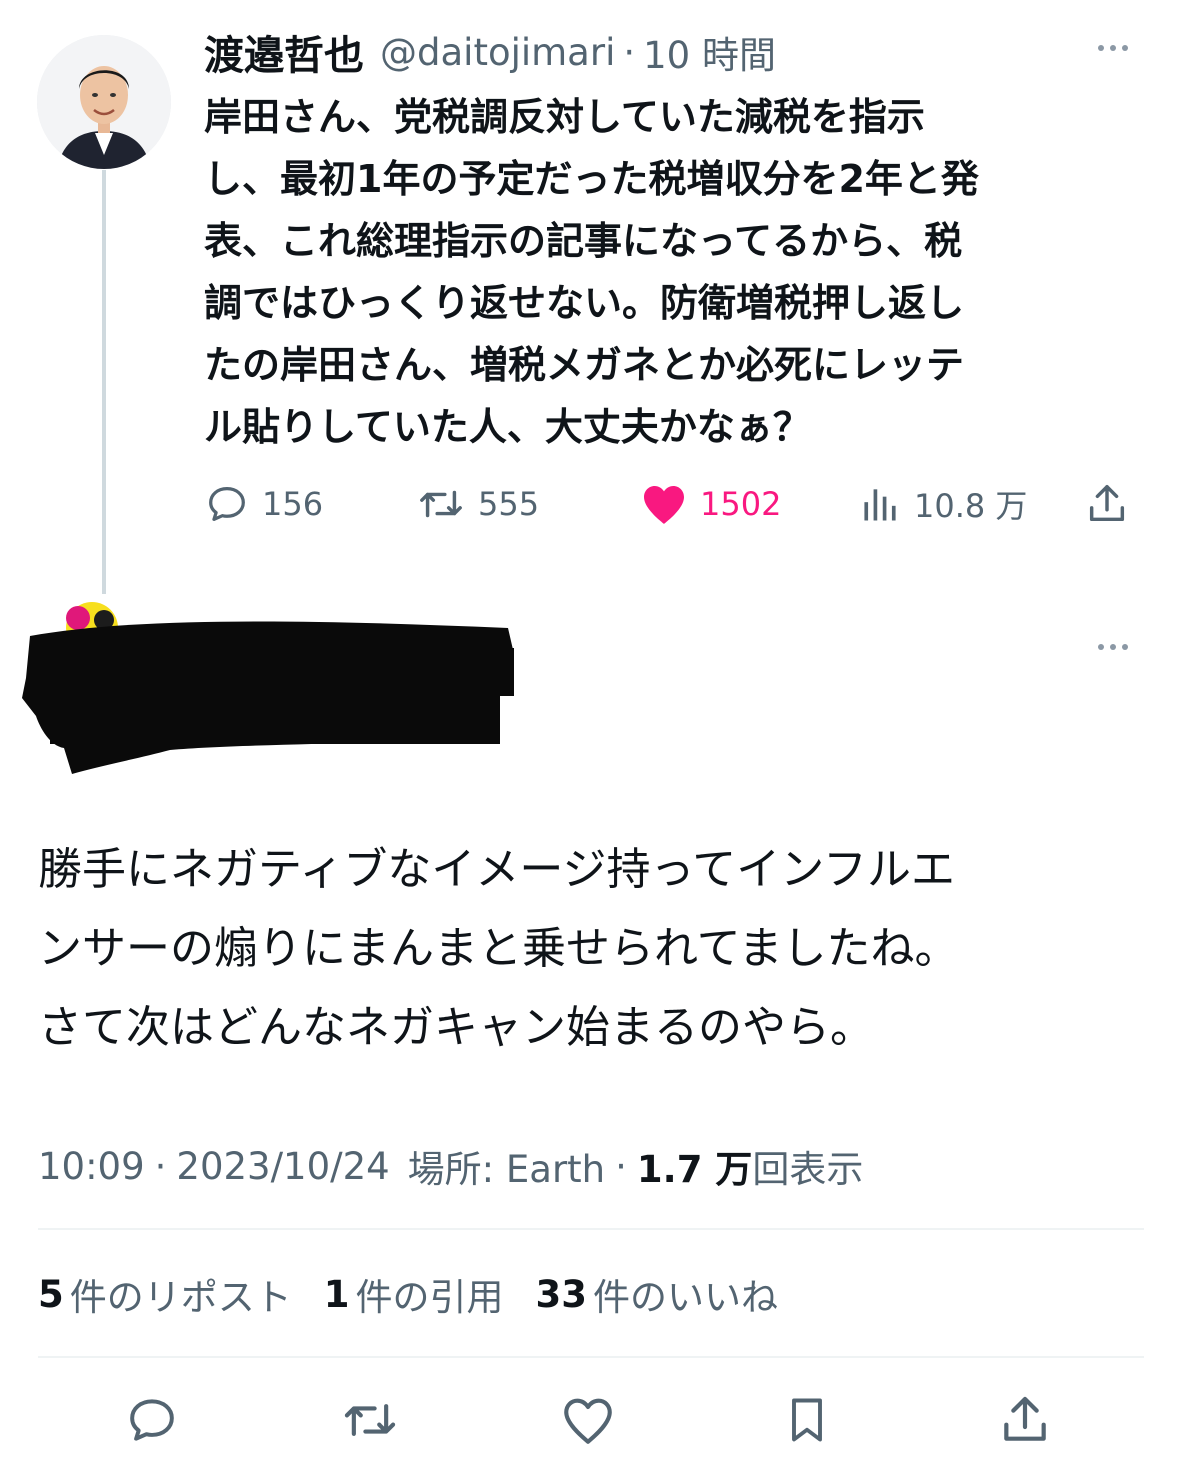 This screenshot has height=1482, width=1178. What do you see at coordinates (284, 52) in the screenshot?
I see `display-name: 渡邉哲也` at bounding box center [284, 52].